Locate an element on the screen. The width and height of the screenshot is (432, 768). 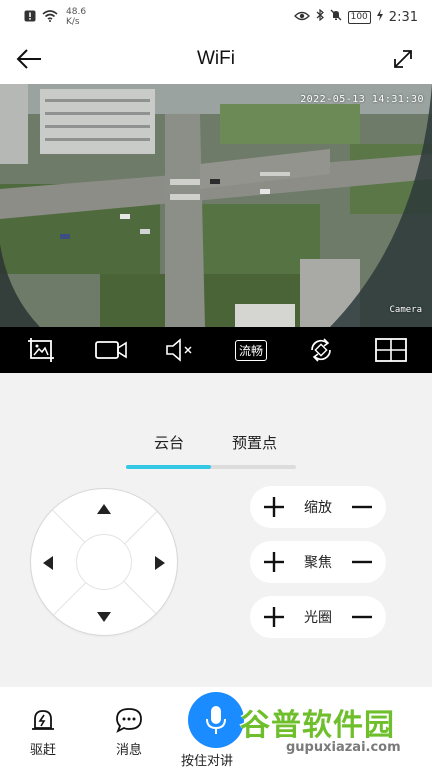
wifi-status-icon is located at coordinates (50, 17).